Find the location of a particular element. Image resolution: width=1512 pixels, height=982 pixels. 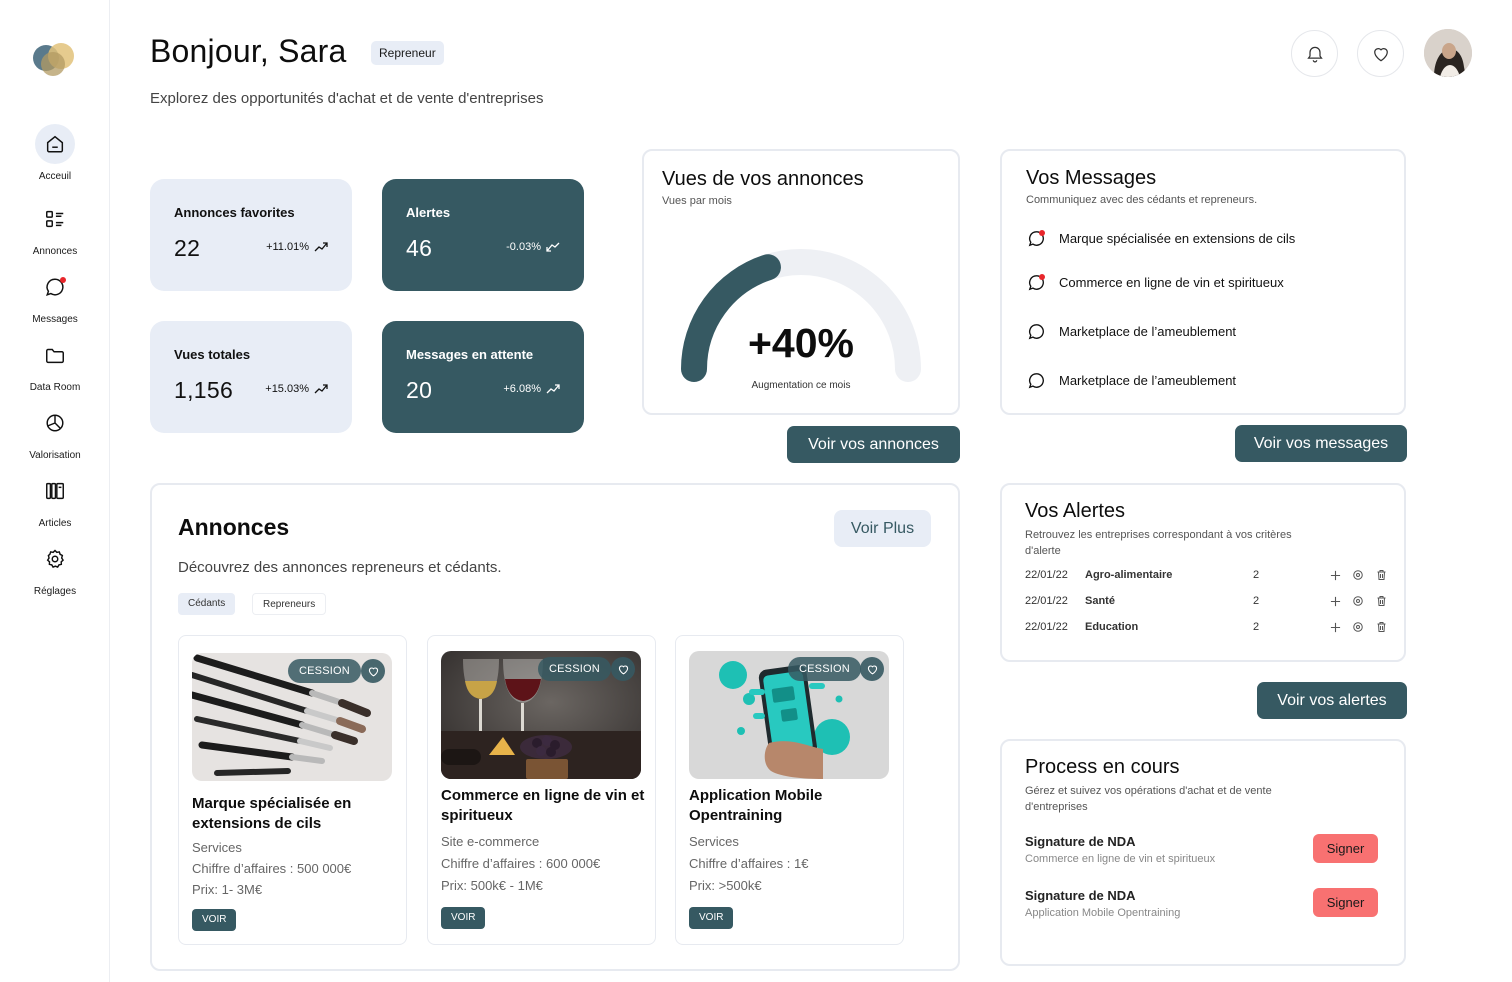

message-item: Marque spécialisée en extensions de cils is located at coordinates (1161, 238).